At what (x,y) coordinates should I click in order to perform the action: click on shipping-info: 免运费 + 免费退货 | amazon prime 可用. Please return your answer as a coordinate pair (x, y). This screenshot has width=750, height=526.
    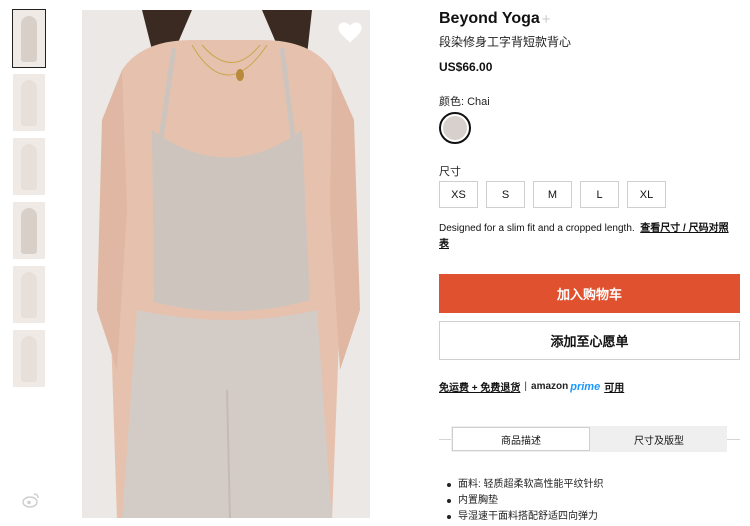
    Looking at the image, I should click on (531, 387).